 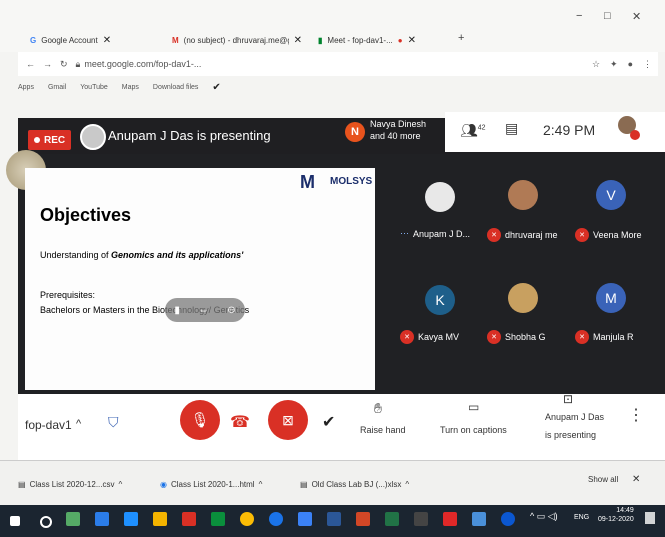 I want to click on molsys-logo-mark: M, so click(x=307, y=182).